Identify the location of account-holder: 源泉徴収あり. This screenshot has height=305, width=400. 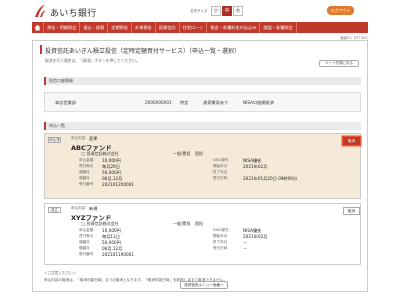
(216, 102).